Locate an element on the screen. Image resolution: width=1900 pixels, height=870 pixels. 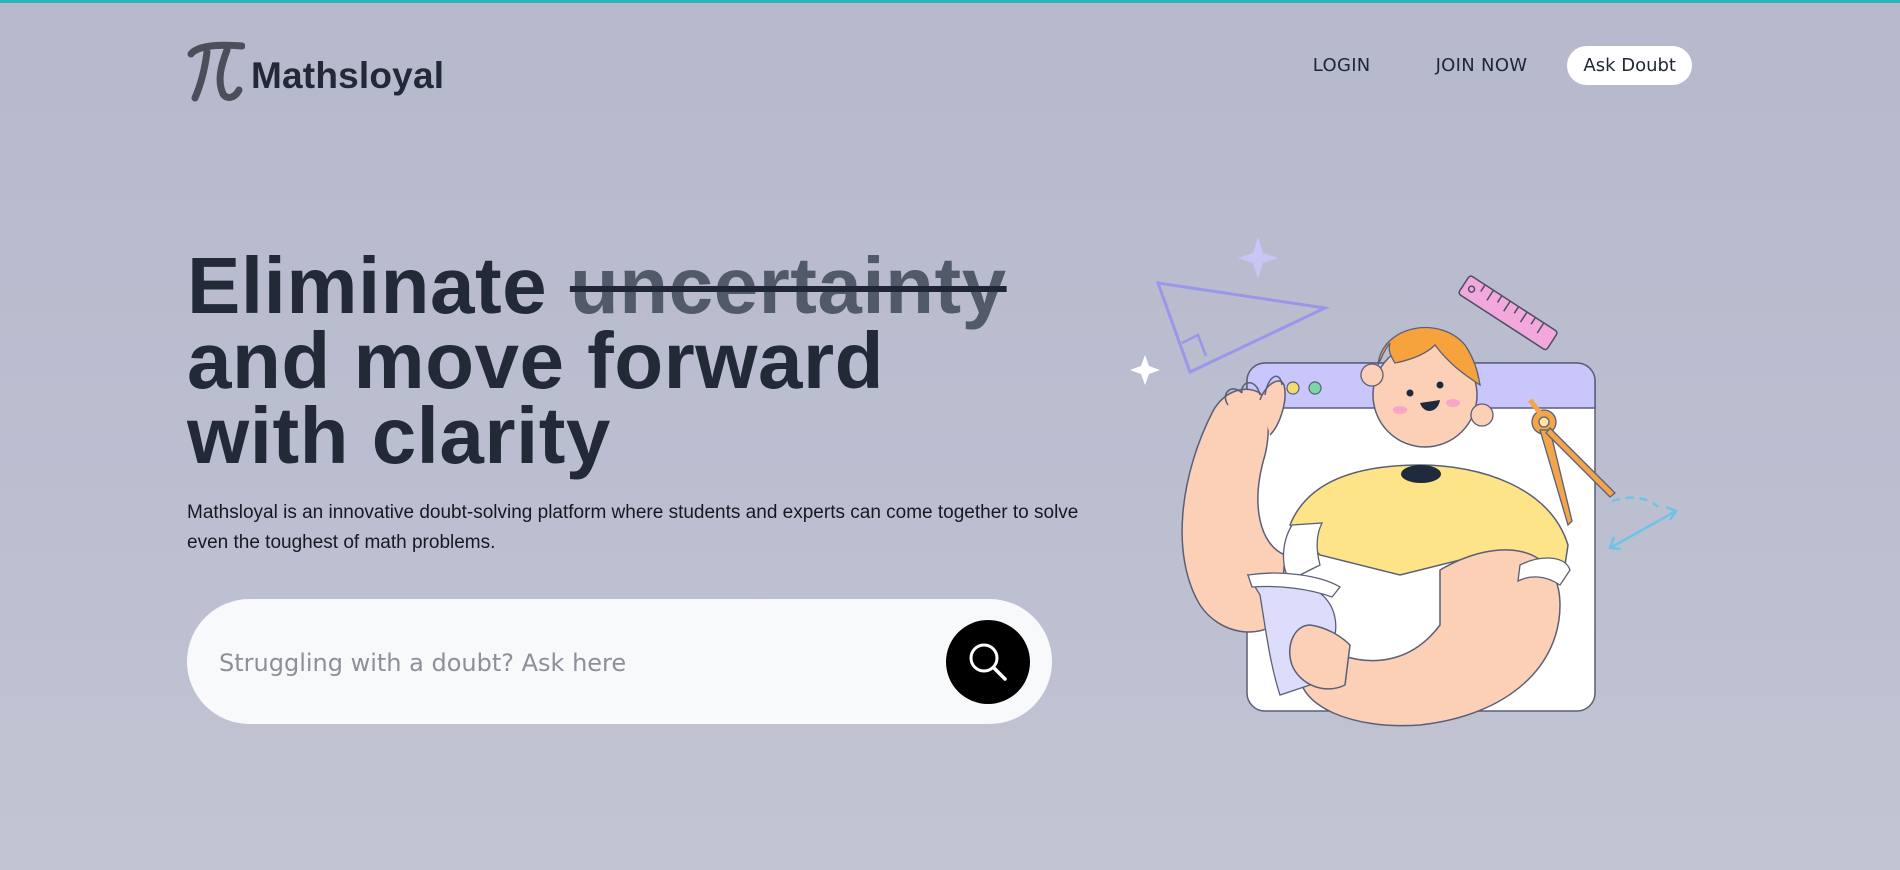
top-accent-bar is located at coordinates (950, 1).